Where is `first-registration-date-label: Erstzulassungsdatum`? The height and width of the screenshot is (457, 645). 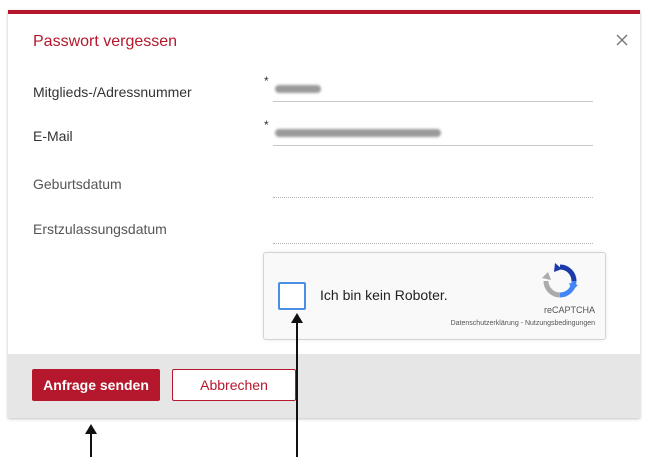 first-registration-date-label: Erstzulassungsdatum is located at coordinates (100, 229).